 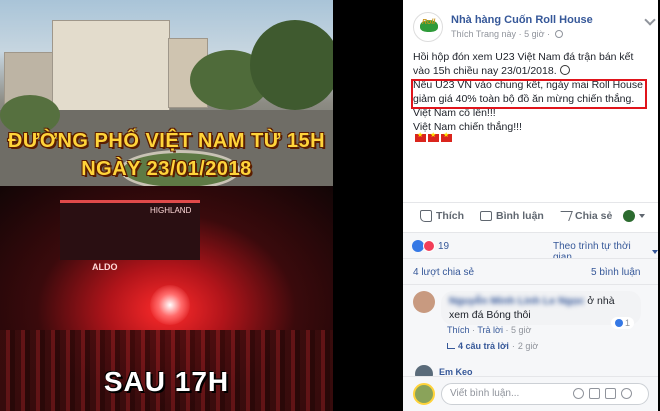 I want to click on love-reaction-icon, so click(x=429, y=246).